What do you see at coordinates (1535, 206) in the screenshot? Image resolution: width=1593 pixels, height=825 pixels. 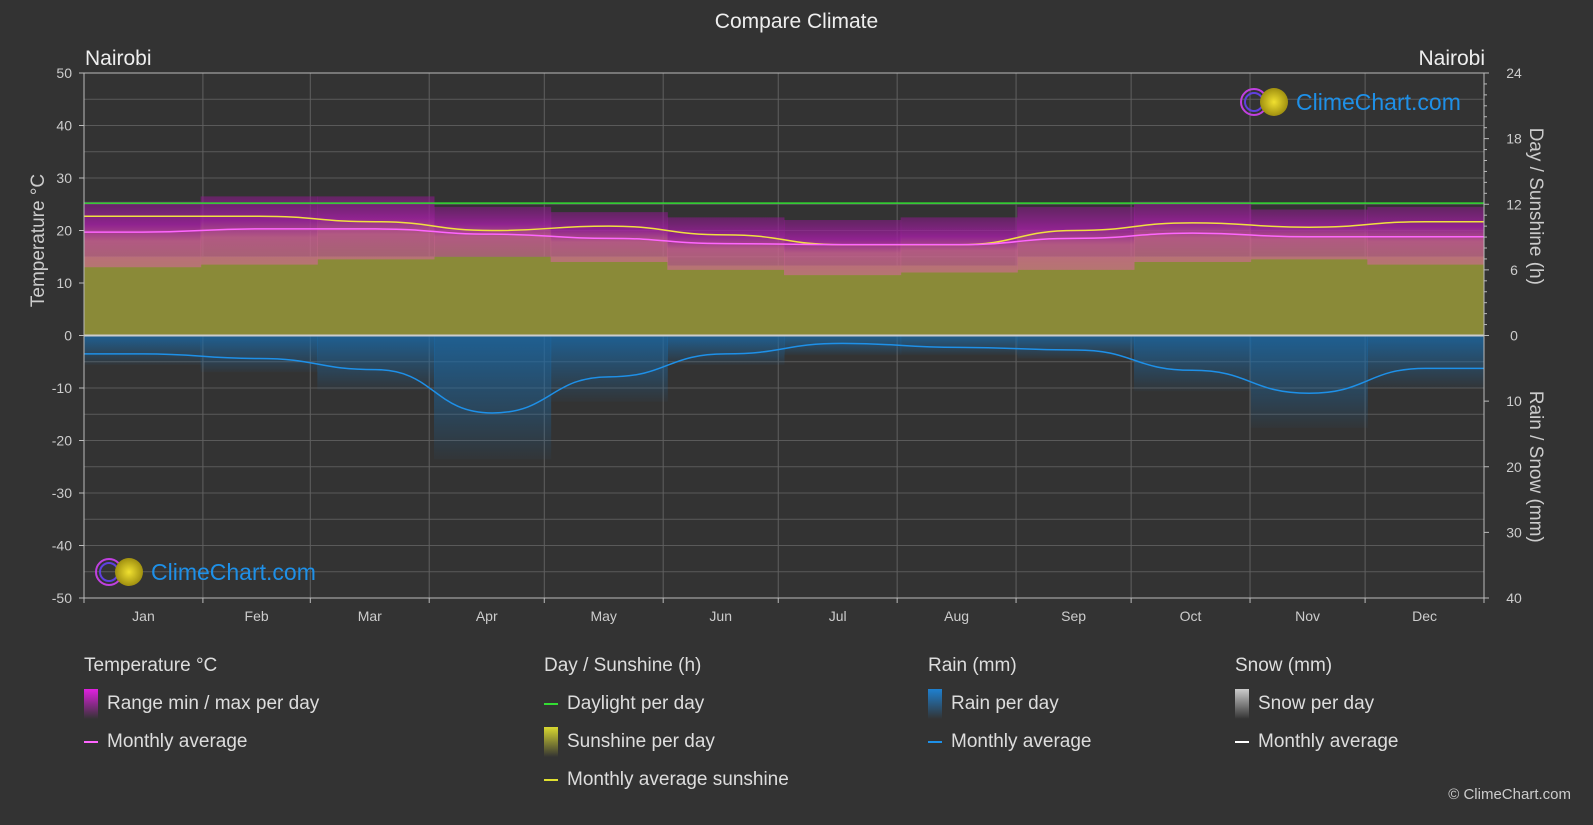 I see `right-top-axis-title: Day / Sunshine (h)` at bounding box center [1535, 206].